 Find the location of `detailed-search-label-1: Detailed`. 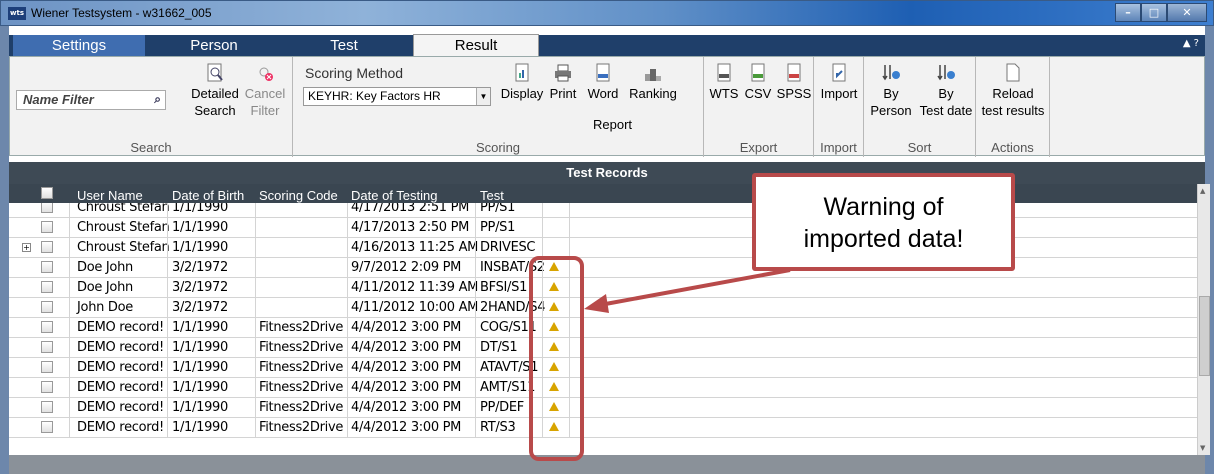

detailed-search-label-1: Detailed is located at coordinates (215, 93).